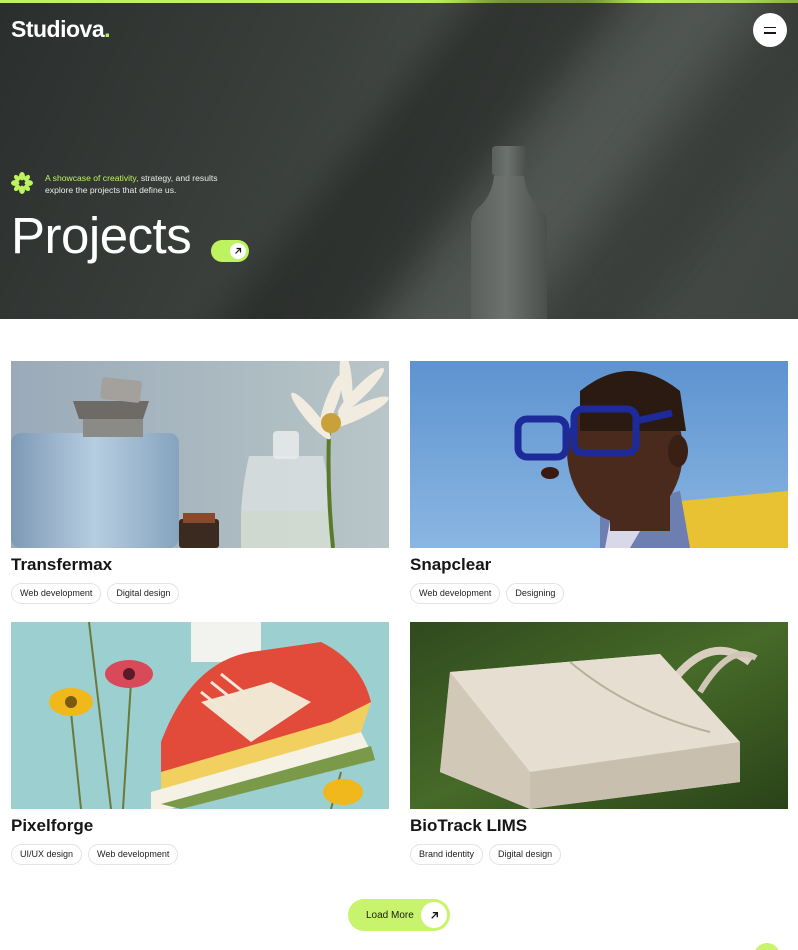  I want to click on project-title: Pixelforge, so click(200, 826).